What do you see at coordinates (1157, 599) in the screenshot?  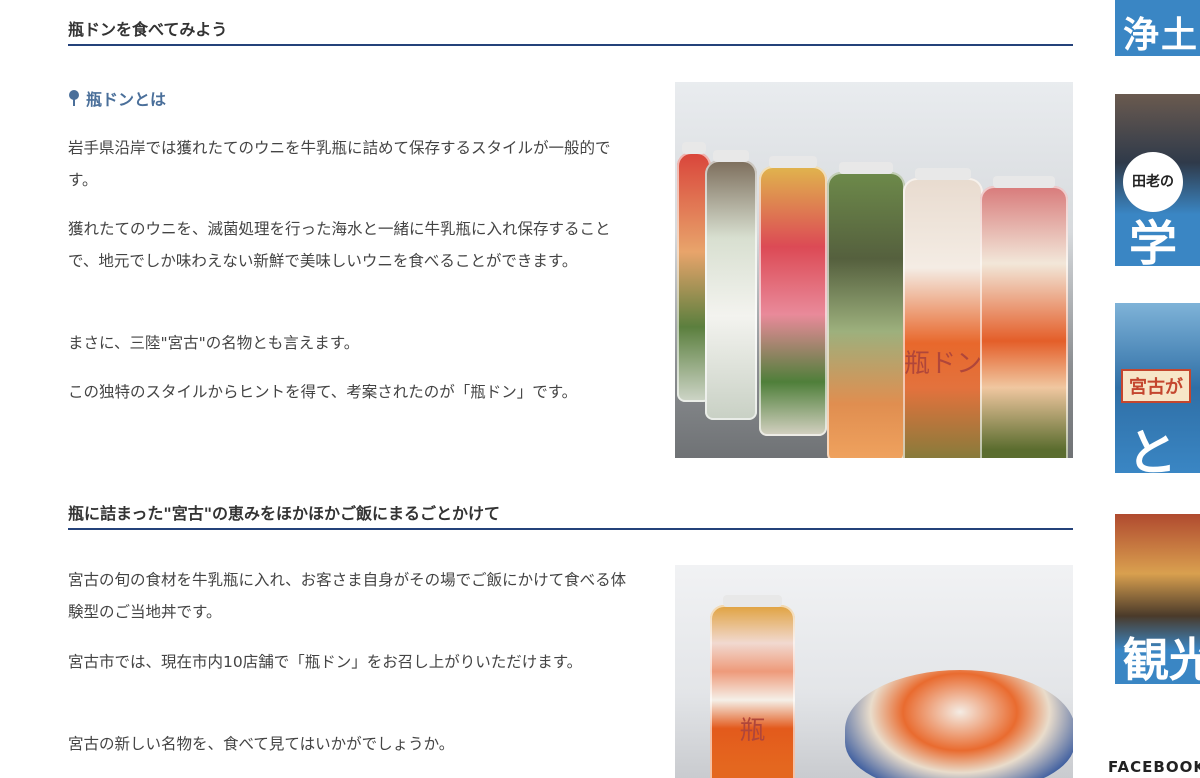 I see `sidebar-banner-kanko: 観光` at bounding box center [1157, 599].